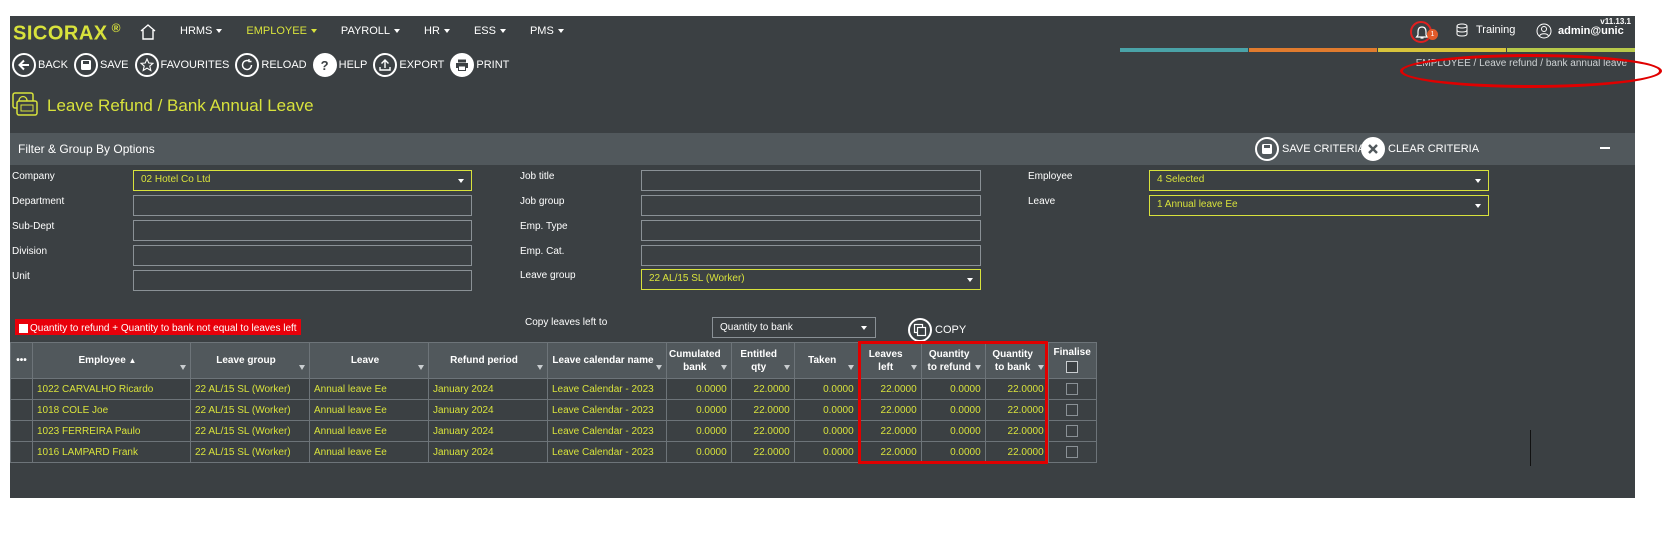  I want to click on table-cell: 1023 FERREIRA Paulo, so click(111, 431).